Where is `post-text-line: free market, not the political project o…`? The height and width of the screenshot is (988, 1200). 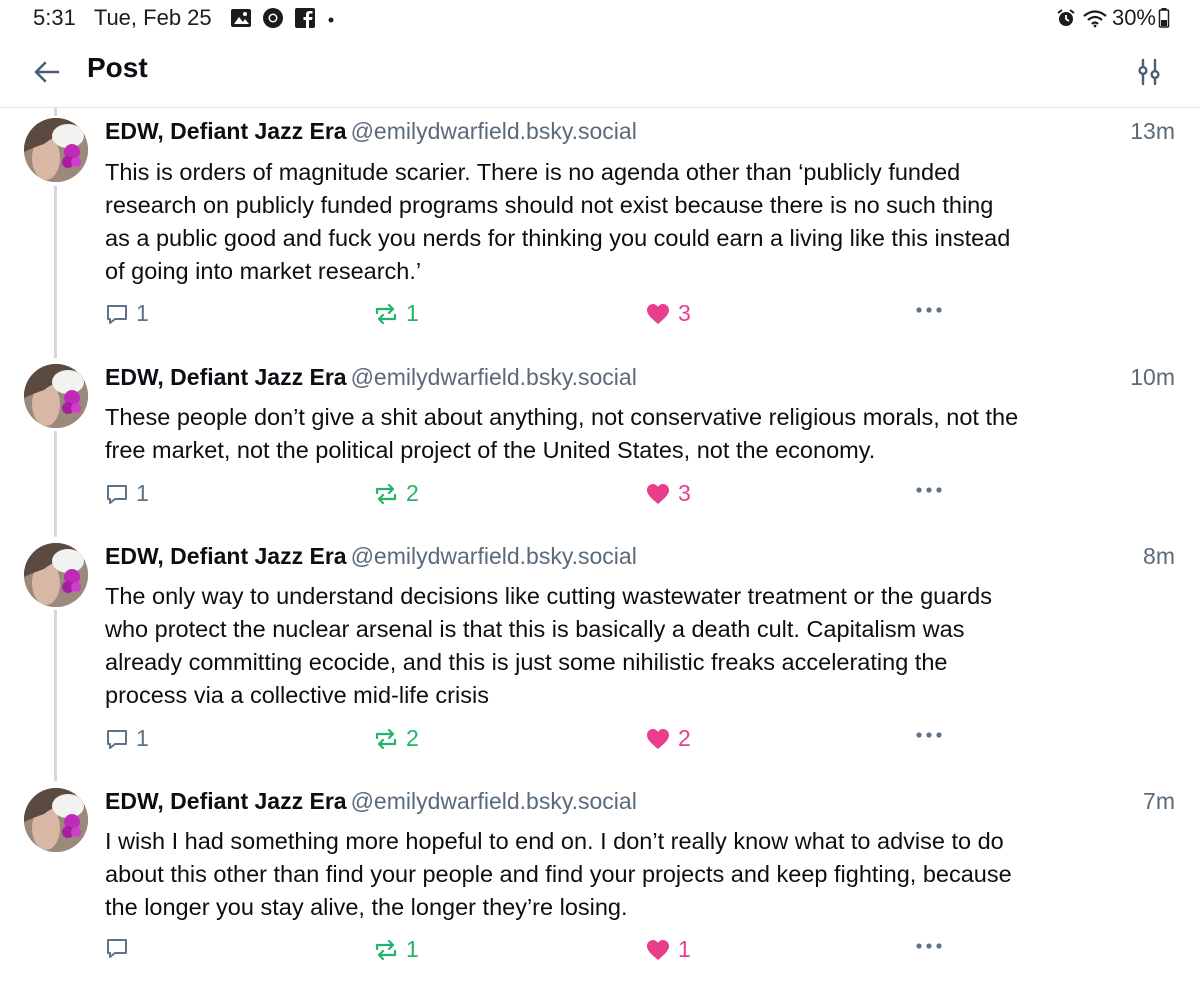
post-text-line: free market, not the political project o… is located at coordinates (490, 450).